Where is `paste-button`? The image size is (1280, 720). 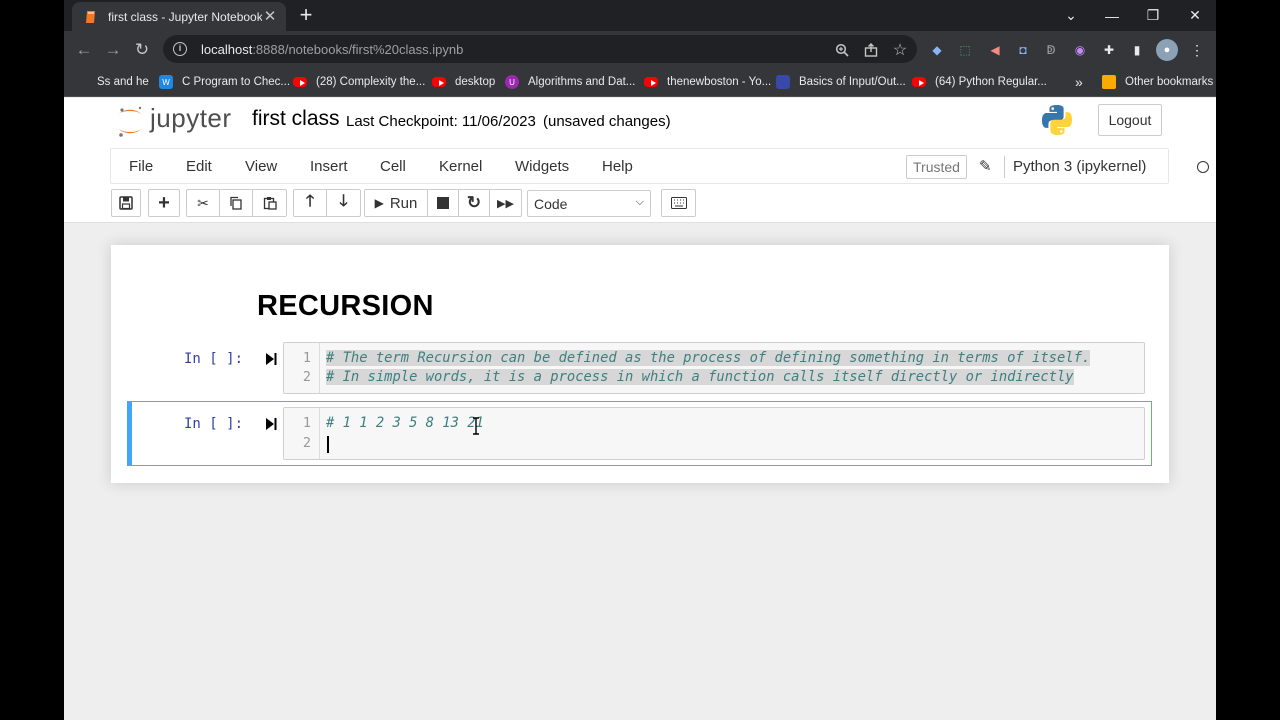 paste-button is located at coordinates (269, 203).